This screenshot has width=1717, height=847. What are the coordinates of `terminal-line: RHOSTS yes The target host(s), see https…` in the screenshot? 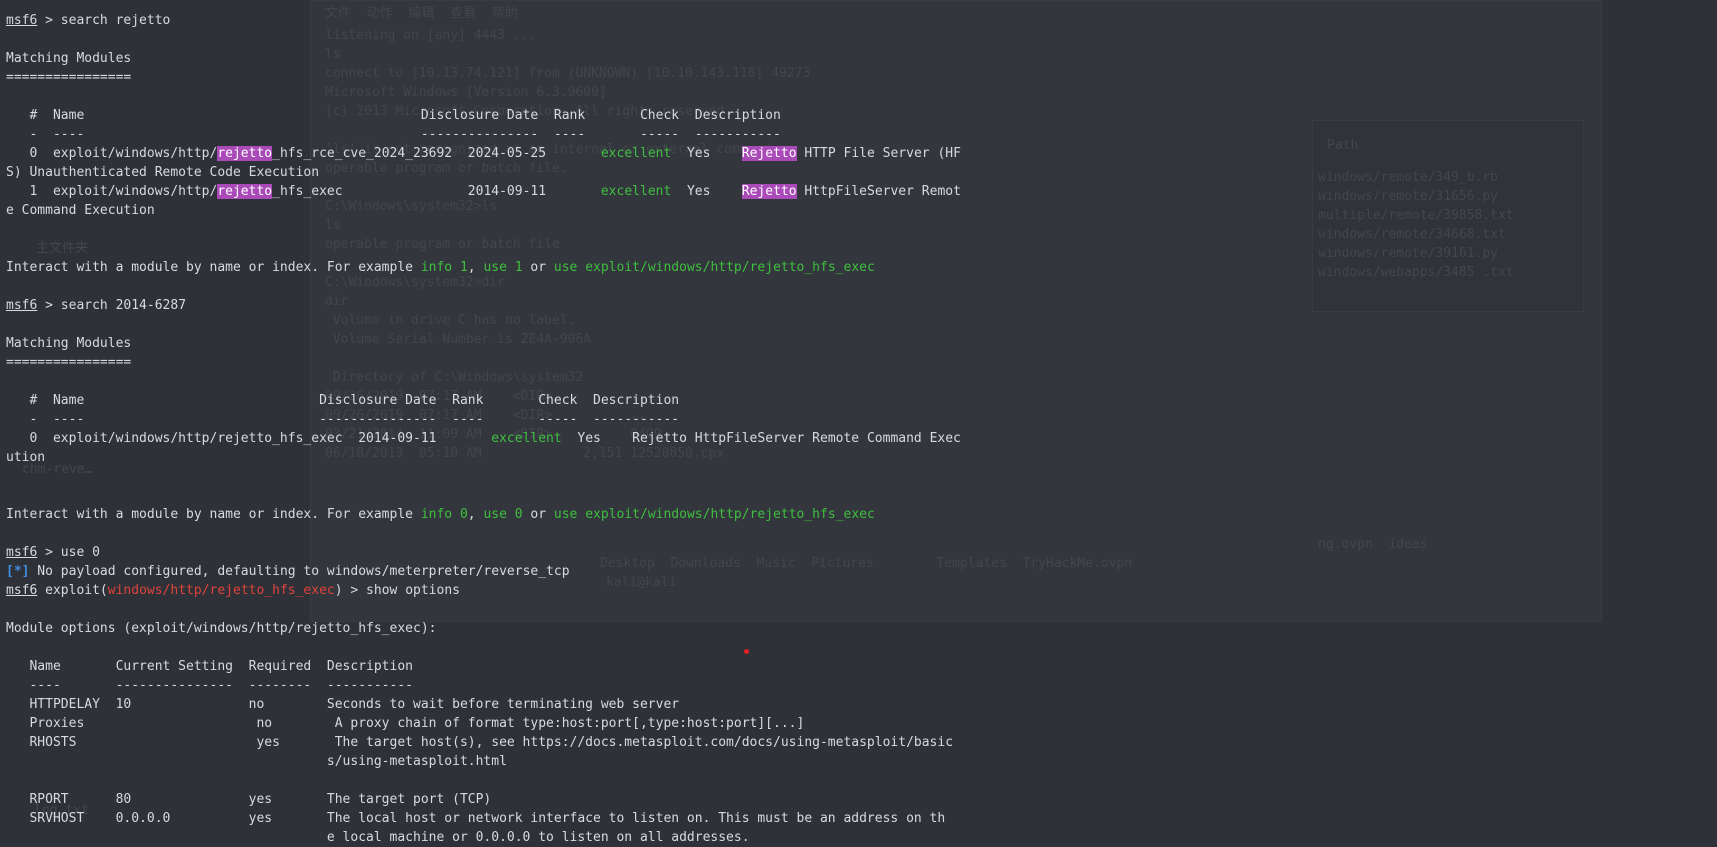 It's located at (483, 742).